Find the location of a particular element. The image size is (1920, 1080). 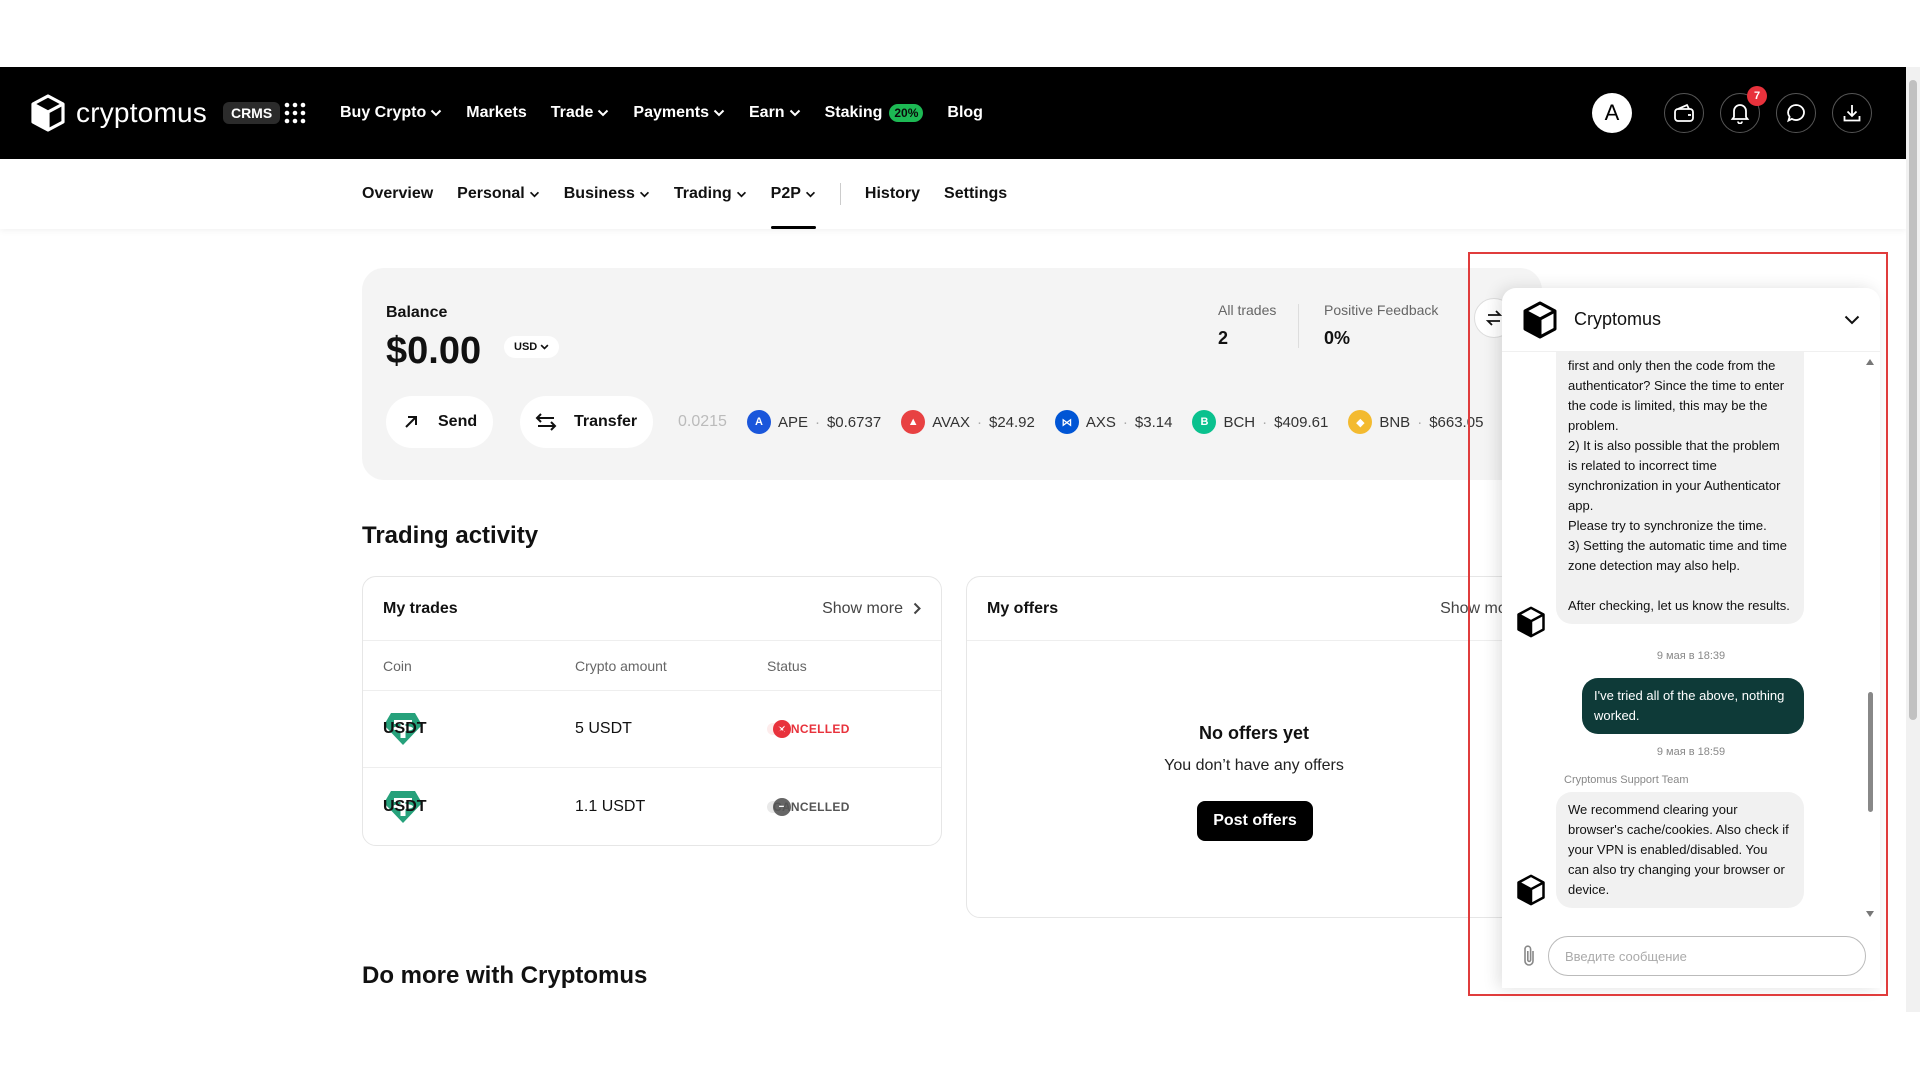

nav-blog: Blog is located at coordinates (965, 113).